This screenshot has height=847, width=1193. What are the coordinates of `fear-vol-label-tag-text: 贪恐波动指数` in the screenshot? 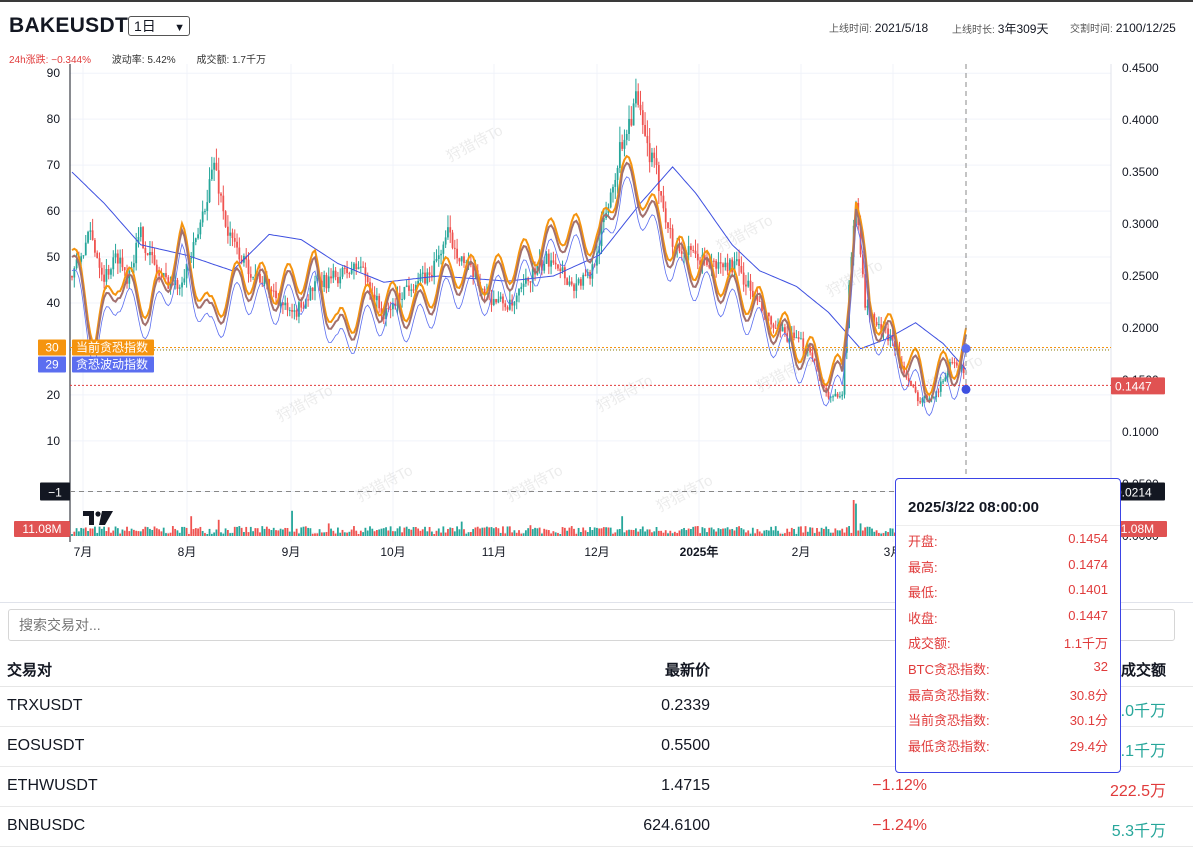 It's located at (112, 364).